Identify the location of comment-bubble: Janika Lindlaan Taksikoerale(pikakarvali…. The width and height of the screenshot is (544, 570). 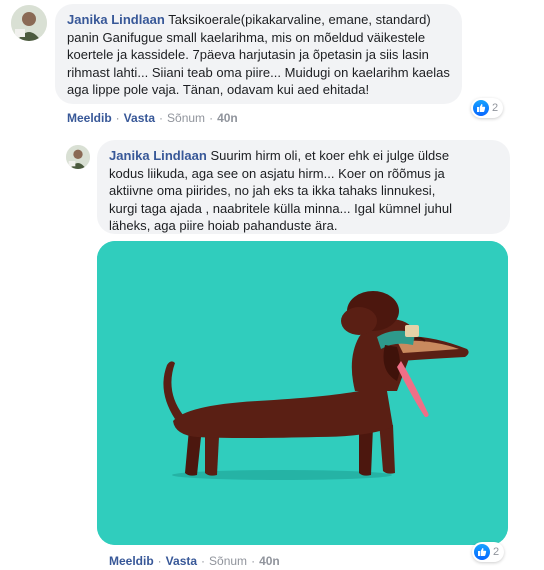
(258, 54).